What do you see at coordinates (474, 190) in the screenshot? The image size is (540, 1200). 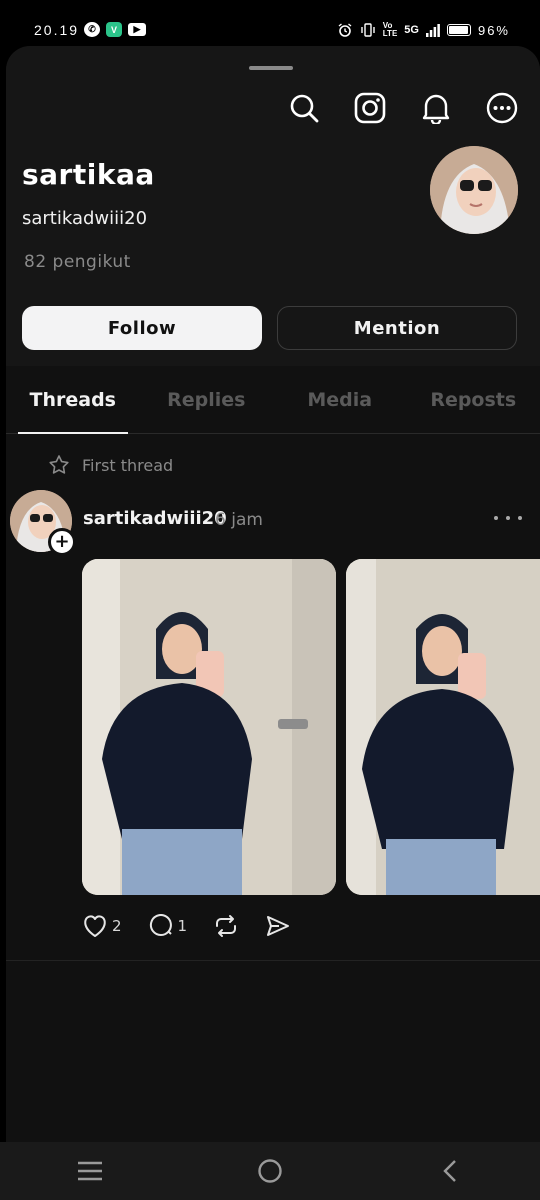 I see `profile-avatar` at bounding box center [474, 190].